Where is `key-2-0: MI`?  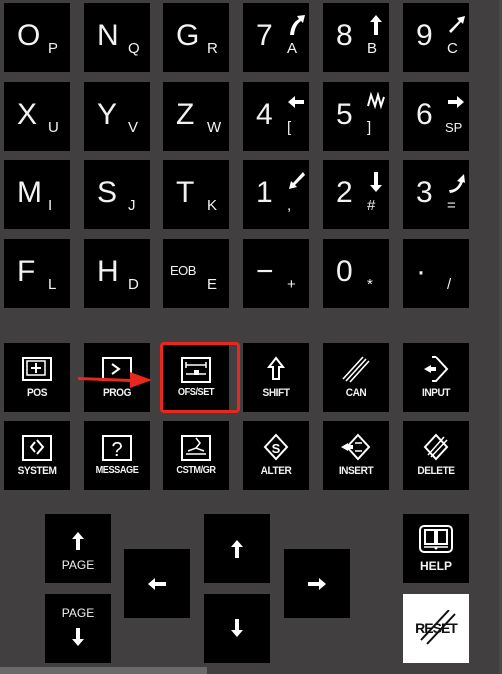 key-2-0: MI is located at coordinates (37, 194).